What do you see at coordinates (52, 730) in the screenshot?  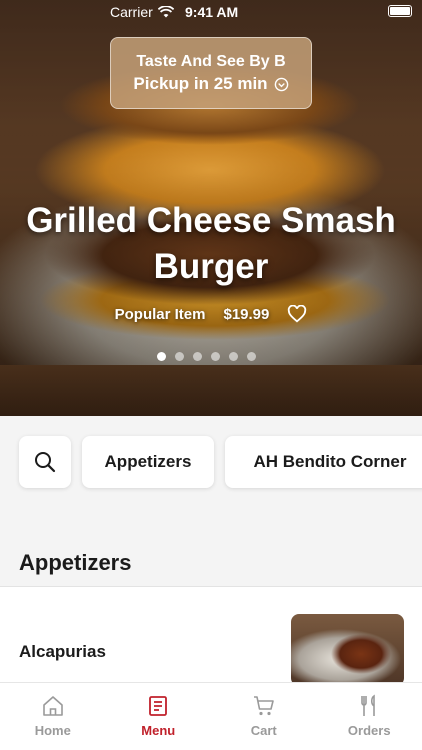 I see `tab-label: Home` at bounding box center [52, 730].